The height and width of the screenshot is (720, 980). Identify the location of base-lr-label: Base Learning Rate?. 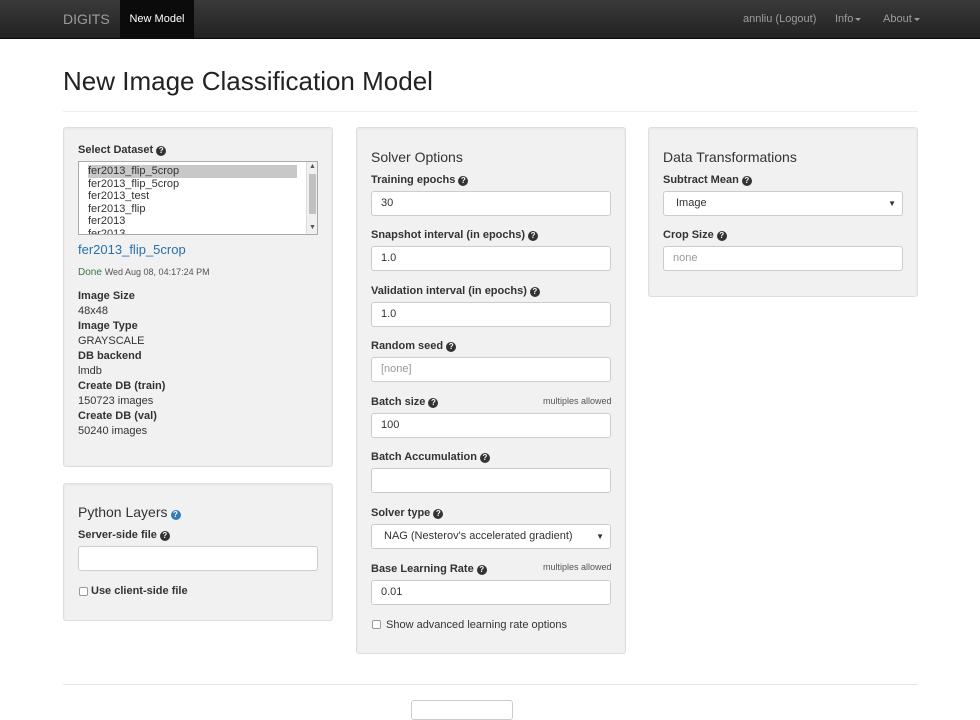
(429, 569).